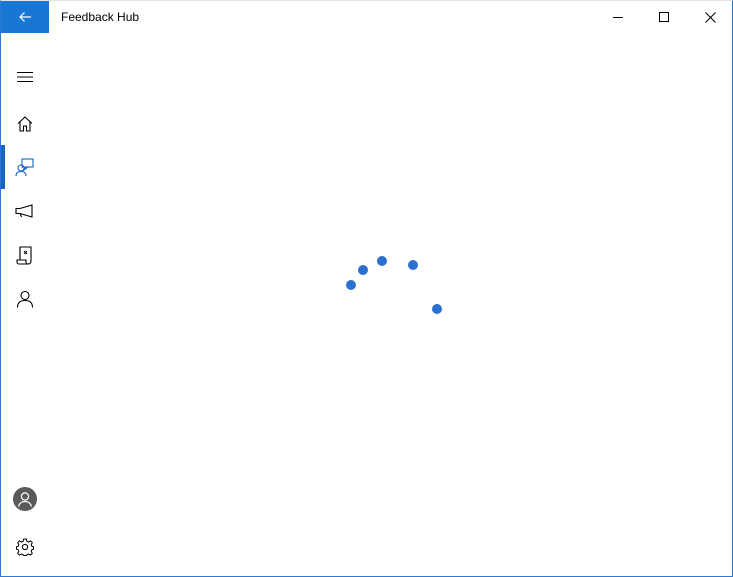  I want to click on maximize-button, so click(664, 17).